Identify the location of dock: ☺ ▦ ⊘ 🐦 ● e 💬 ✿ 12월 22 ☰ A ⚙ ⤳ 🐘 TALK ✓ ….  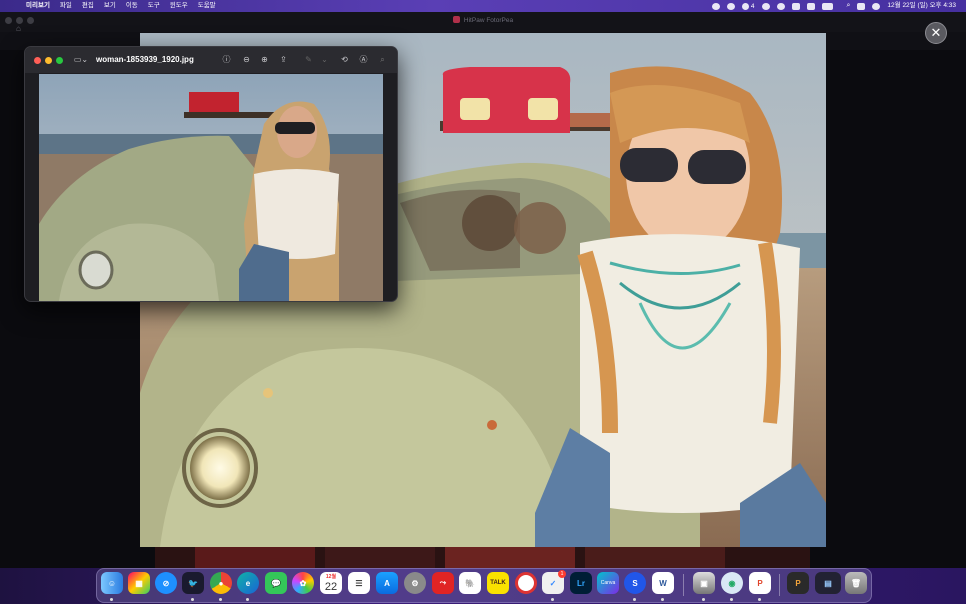
(484, 585).